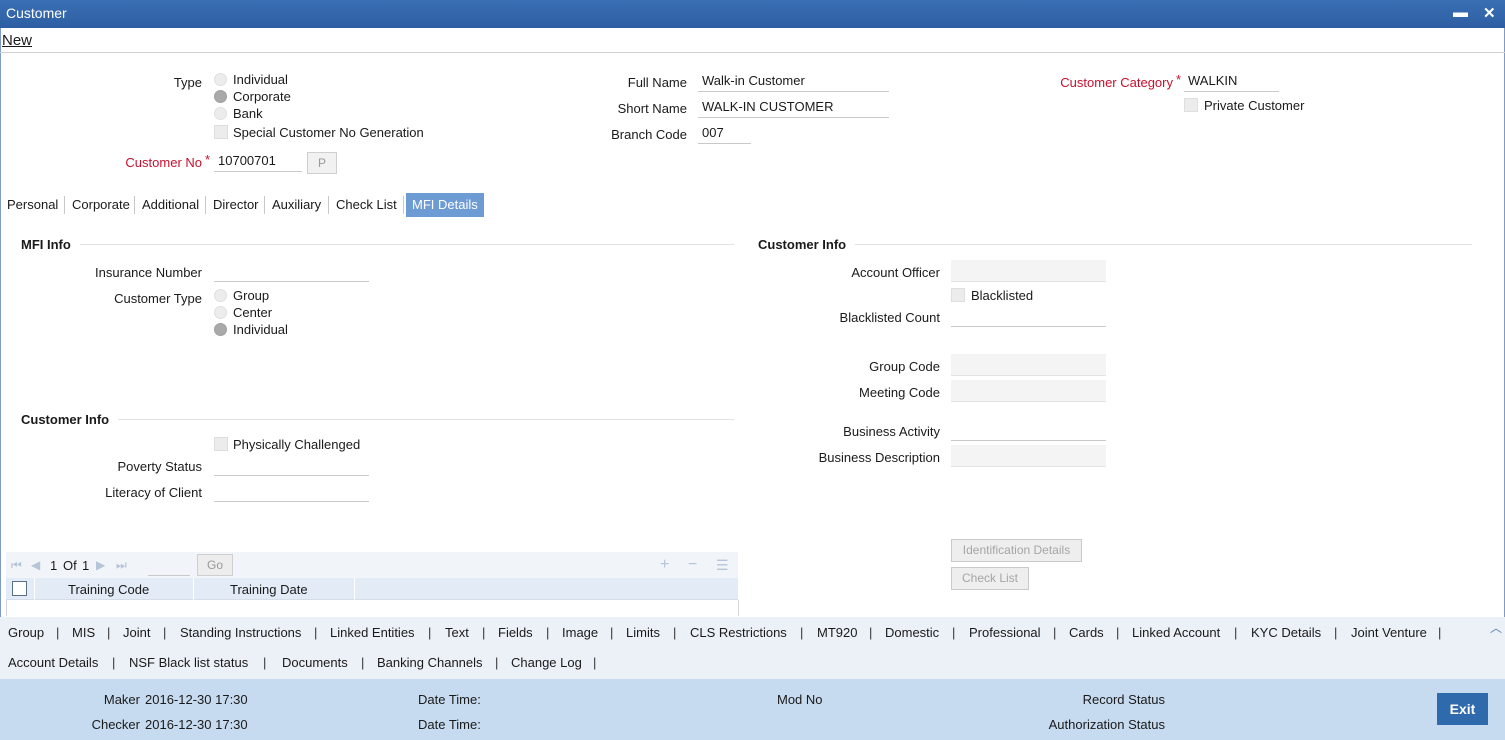 Image resolution: width=1505 pixels, height=740 pixels. Describe the element at coordinates (724, 133) in the screenshot. I see `branch-code-field` at that location.